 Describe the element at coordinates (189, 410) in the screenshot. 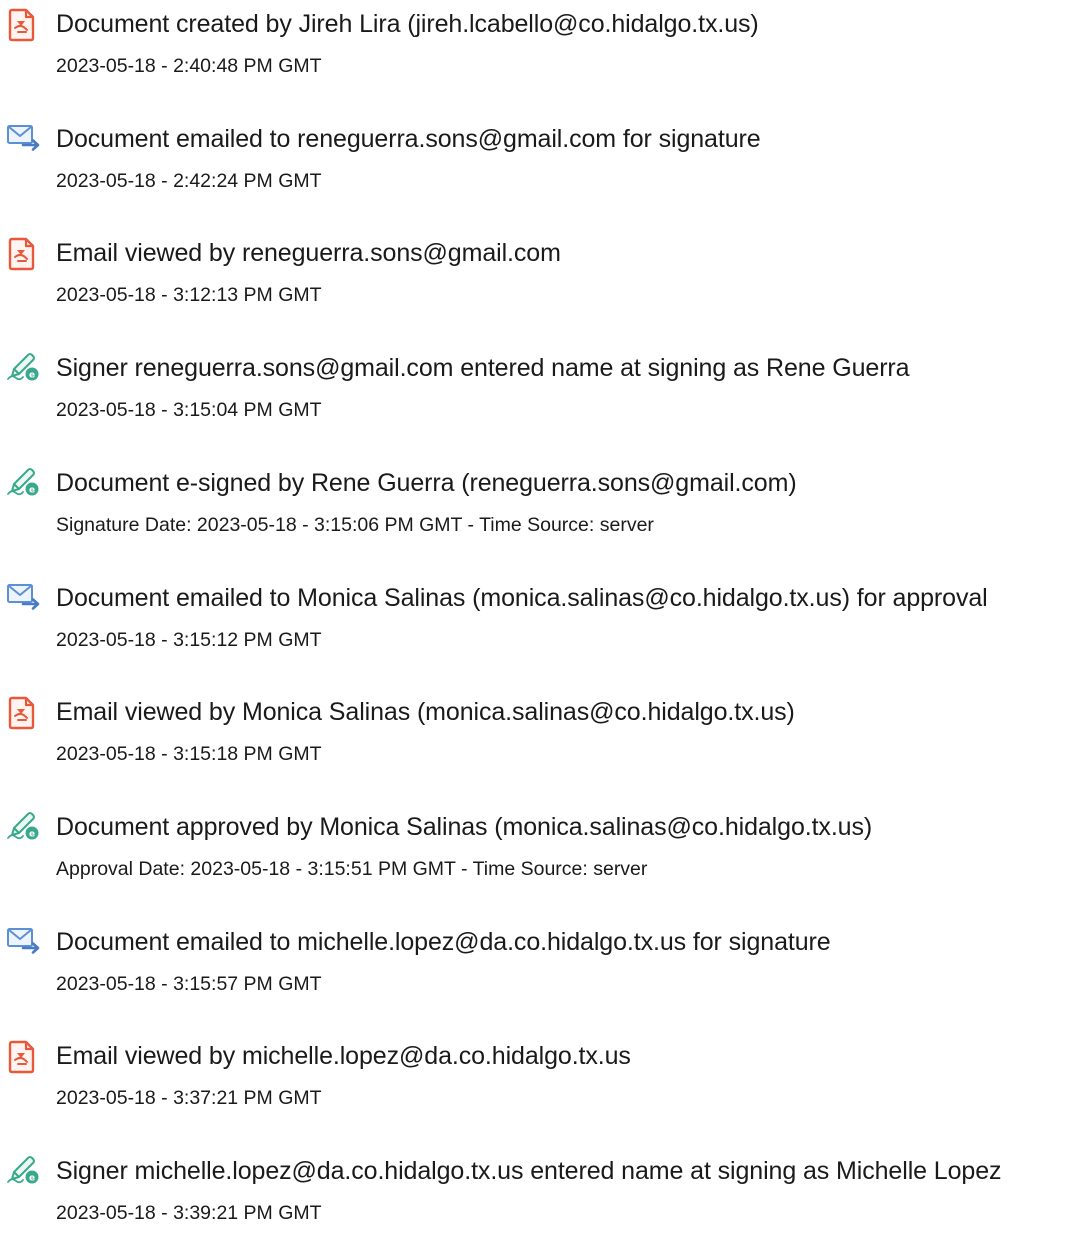

I see `event-date: 2023-05-18 - 3:15:04 PM GMT` at that location.